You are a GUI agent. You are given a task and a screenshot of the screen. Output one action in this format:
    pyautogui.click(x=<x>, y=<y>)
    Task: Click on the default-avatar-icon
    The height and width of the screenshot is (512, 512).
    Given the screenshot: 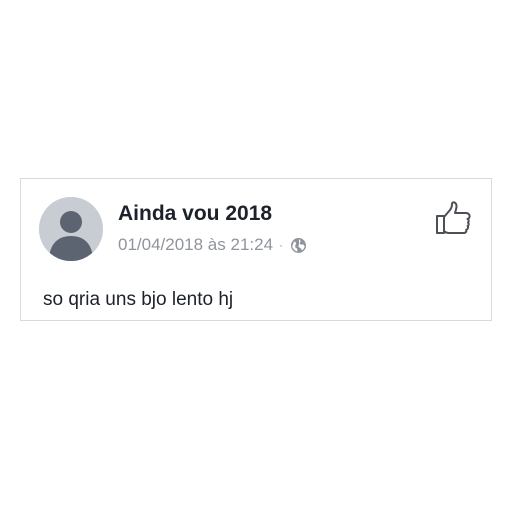 What is the action you would take?
    pyautogui.click(x=71, y=229)
    